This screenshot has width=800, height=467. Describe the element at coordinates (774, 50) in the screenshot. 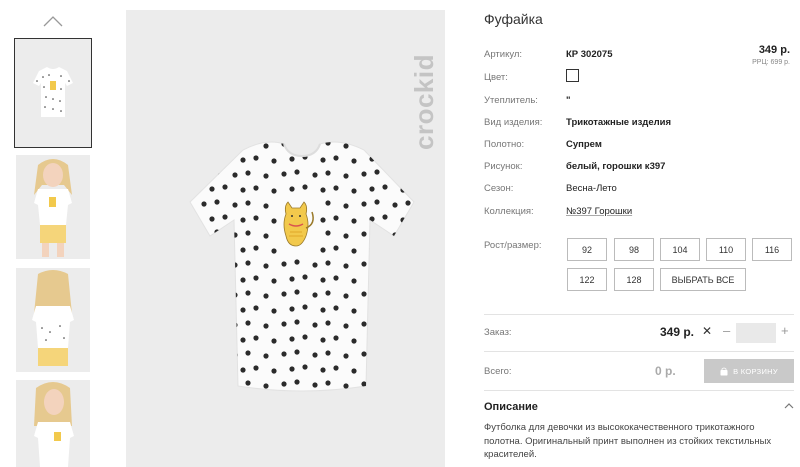

I see `product-price: 349 р.` at that location.